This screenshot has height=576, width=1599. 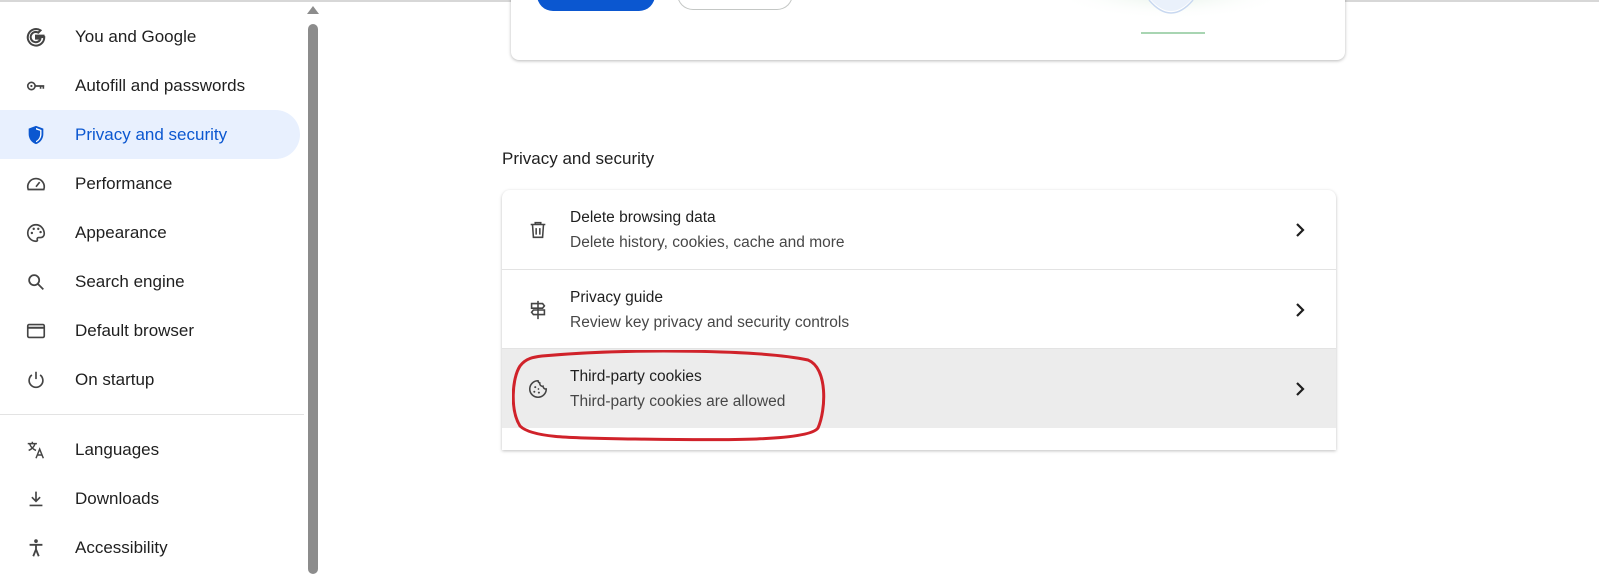 I want to click on palette-icon, so click(x=36, y=233).